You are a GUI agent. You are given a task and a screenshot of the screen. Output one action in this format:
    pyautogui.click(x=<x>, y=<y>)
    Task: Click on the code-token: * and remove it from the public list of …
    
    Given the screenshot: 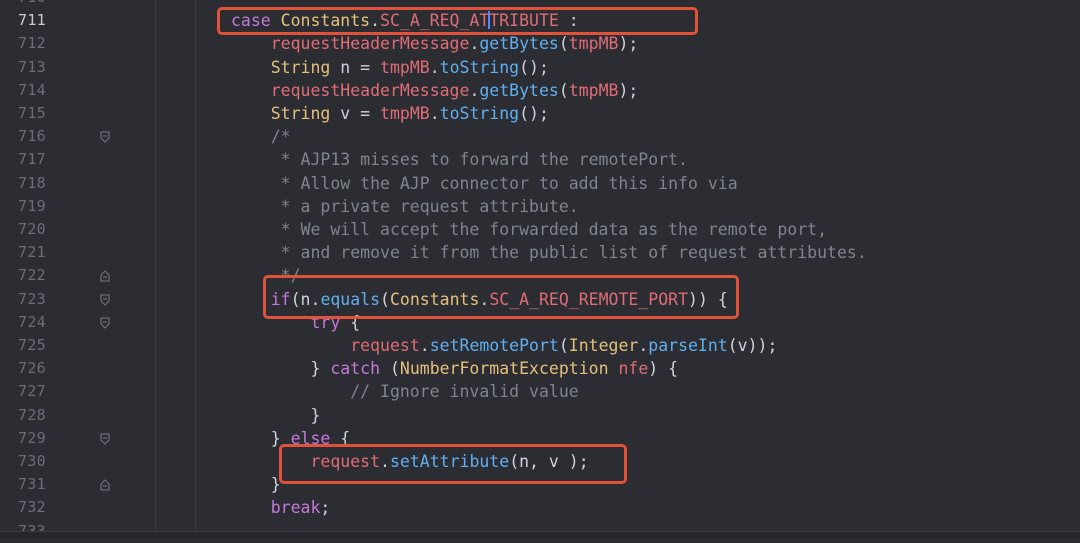 What is the action you would take?
    pyautogui.click(x=549, y=253)
    